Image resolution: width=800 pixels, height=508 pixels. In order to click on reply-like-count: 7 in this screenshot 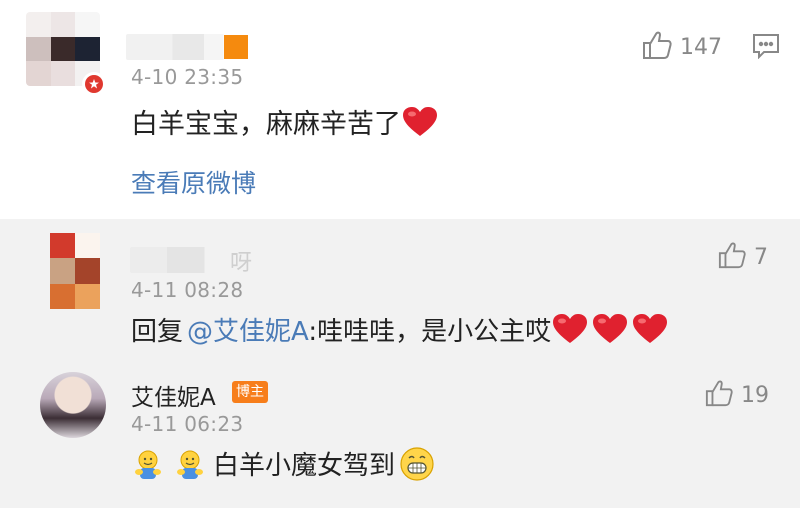, I will do `click(761, 257)`.